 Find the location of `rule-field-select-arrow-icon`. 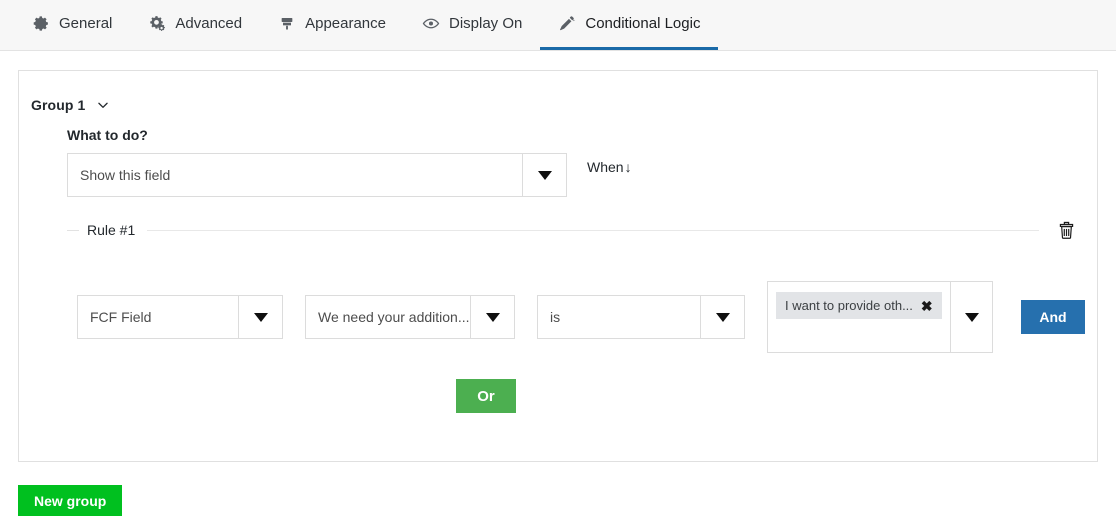

rule-field-select-arrow-icon is located at coordinates (260, 317).